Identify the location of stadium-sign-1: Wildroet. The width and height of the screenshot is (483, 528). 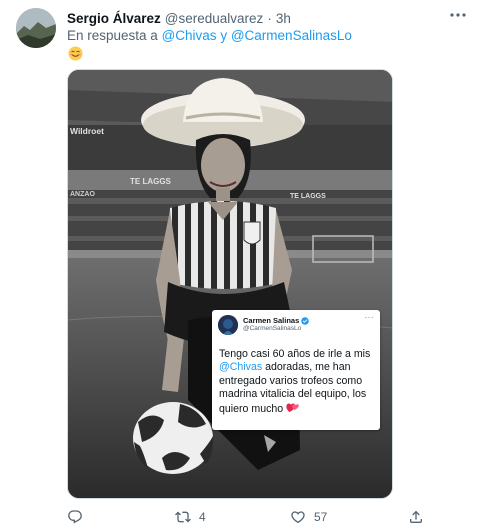
(87, 131).